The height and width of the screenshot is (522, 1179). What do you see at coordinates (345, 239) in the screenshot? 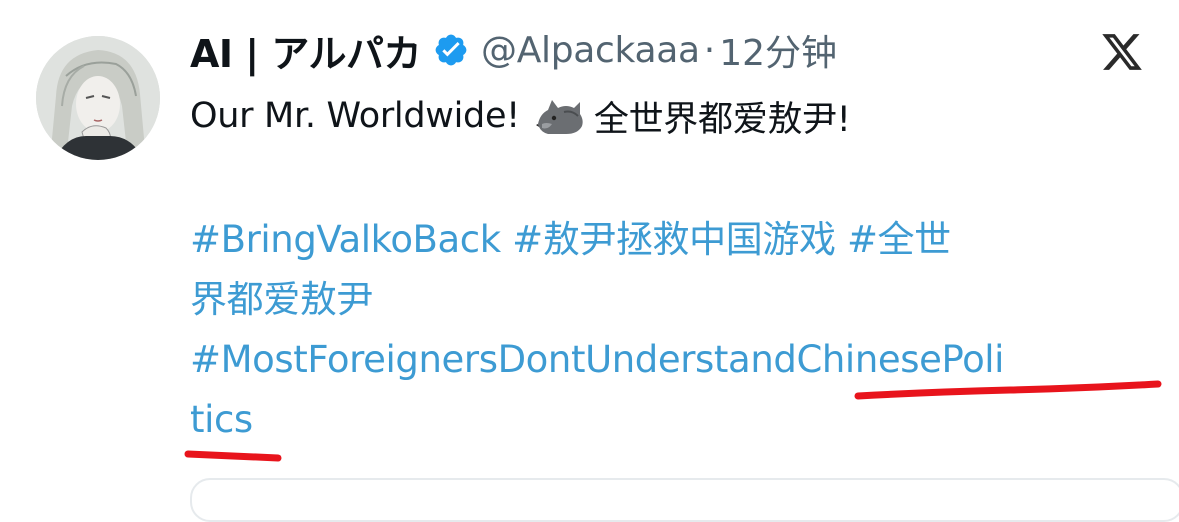
I see `hashtag-bringvalkoback: #BringValkoBack` at bounding box center [345, 239].